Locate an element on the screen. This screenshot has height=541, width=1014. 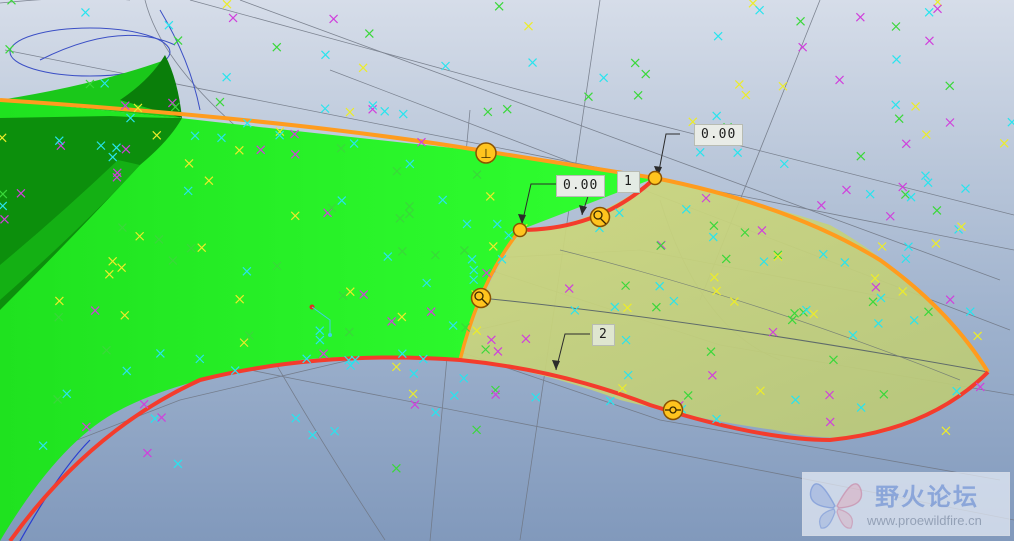
slider-handle-bottom is located at coordinates (673, 410).